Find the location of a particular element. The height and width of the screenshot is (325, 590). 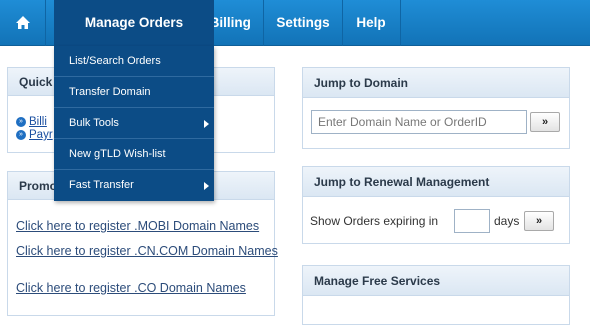

menu-item-list-search-orders: List/Search Orders is located at coordinates (134, 61).